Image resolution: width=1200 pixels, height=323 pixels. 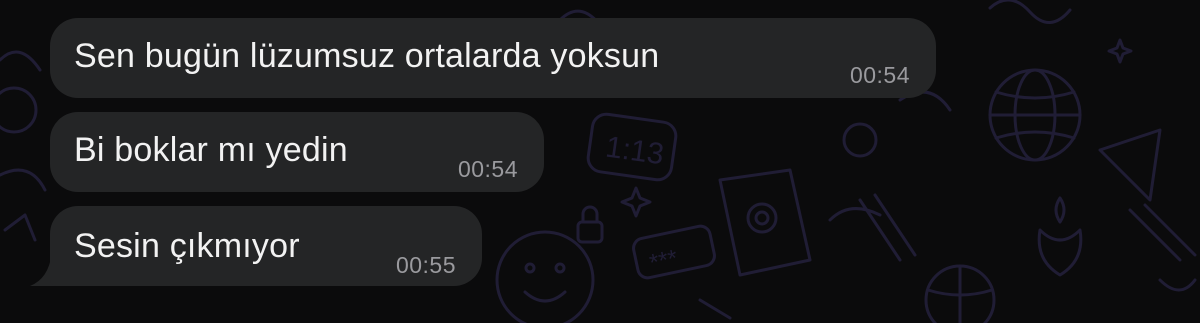 What do you see at coordinates (211, 150) in the screenshot?
I see `message-text: Bi boklar mı yedin` at bounding box center [211, 150].